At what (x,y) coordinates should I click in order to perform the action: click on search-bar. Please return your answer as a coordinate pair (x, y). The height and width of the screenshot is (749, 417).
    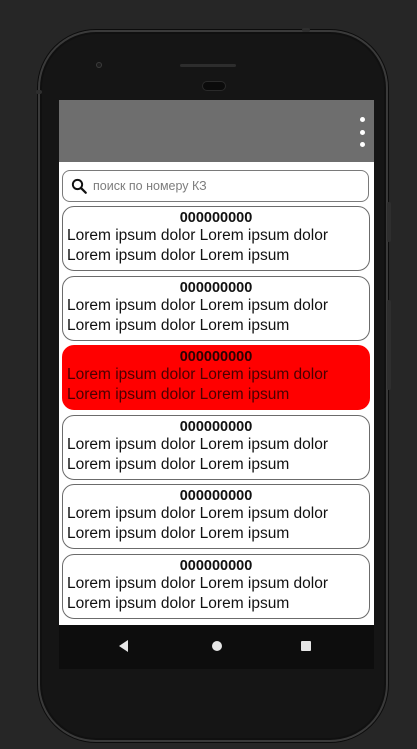
    Looking at the image, I should click on (215, 186).